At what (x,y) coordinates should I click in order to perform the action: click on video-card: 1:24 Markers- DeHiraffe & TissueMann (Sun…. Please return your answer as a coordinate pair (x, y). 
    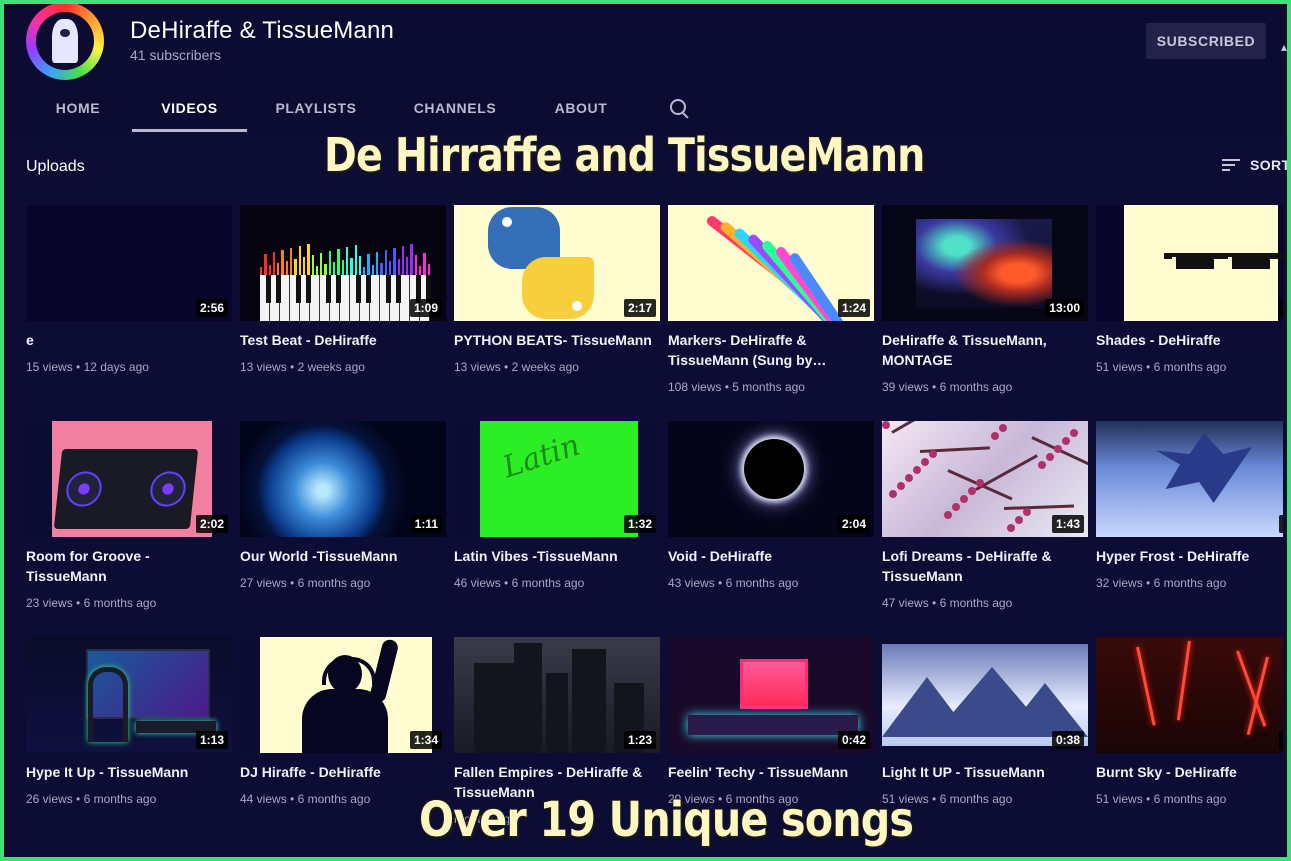
    Looking at the image, I should click on (771, 315).